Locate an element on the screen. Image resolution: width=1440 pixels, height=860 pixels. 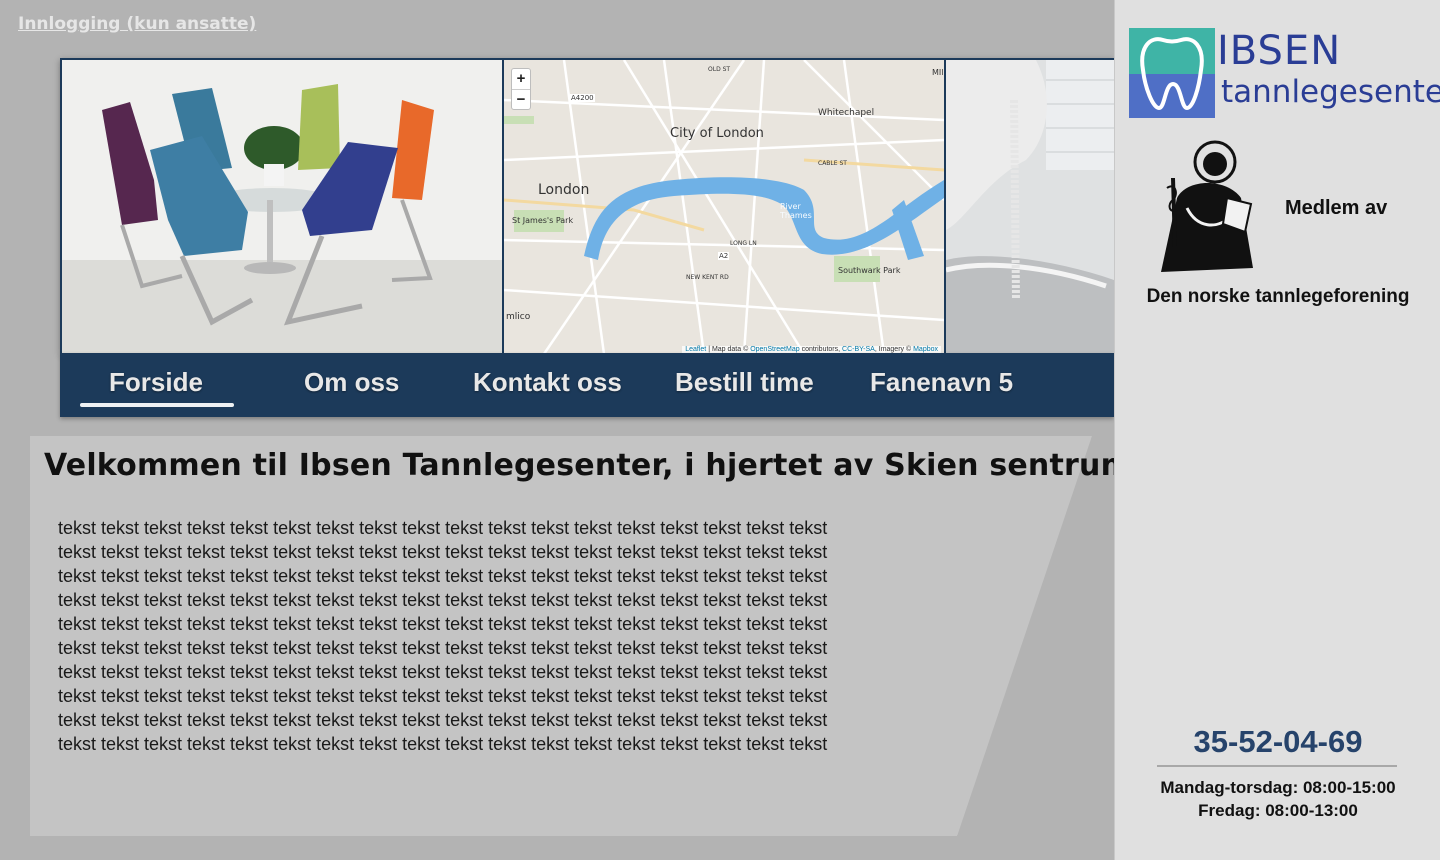
map-label-st-james-park: St James's Park is located at coordinates (543, 220).